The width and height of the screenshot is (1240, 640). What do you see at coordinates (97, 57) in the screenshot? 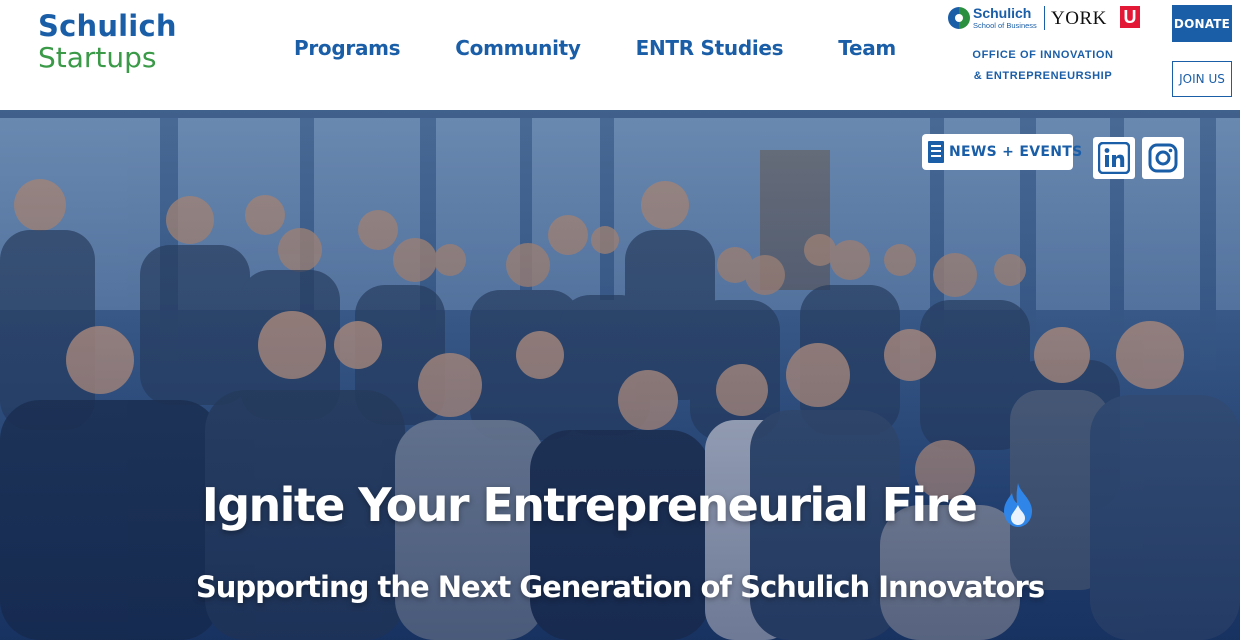
I see `logo-line-2: Startups` at bounding box center [97, 57].